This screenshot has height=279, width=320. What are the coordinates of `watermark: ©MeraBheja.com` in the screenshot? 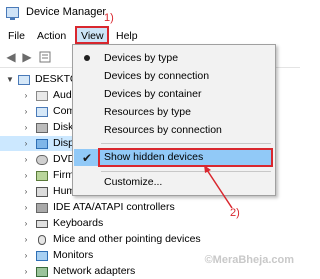 It's located at (249, 260).